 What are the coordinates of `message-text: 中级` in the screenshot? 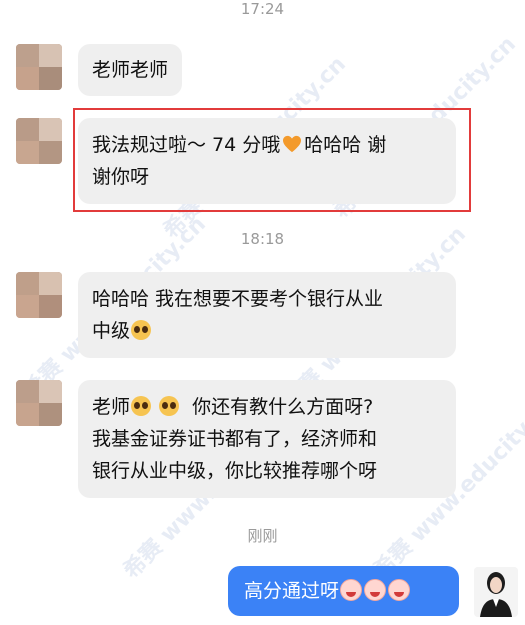 It's located at (111, 331).